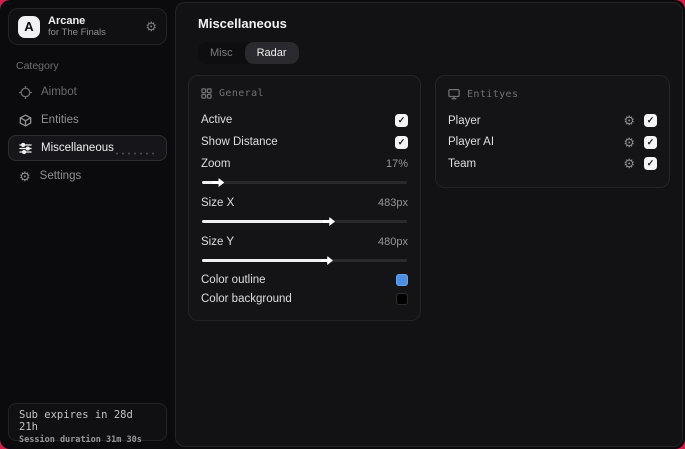 Image resolution: width=685 pixels, height=449 pixels. I want to click on entity-row-player-ai: Player AI ⚙ ✓, so click(552, 143).